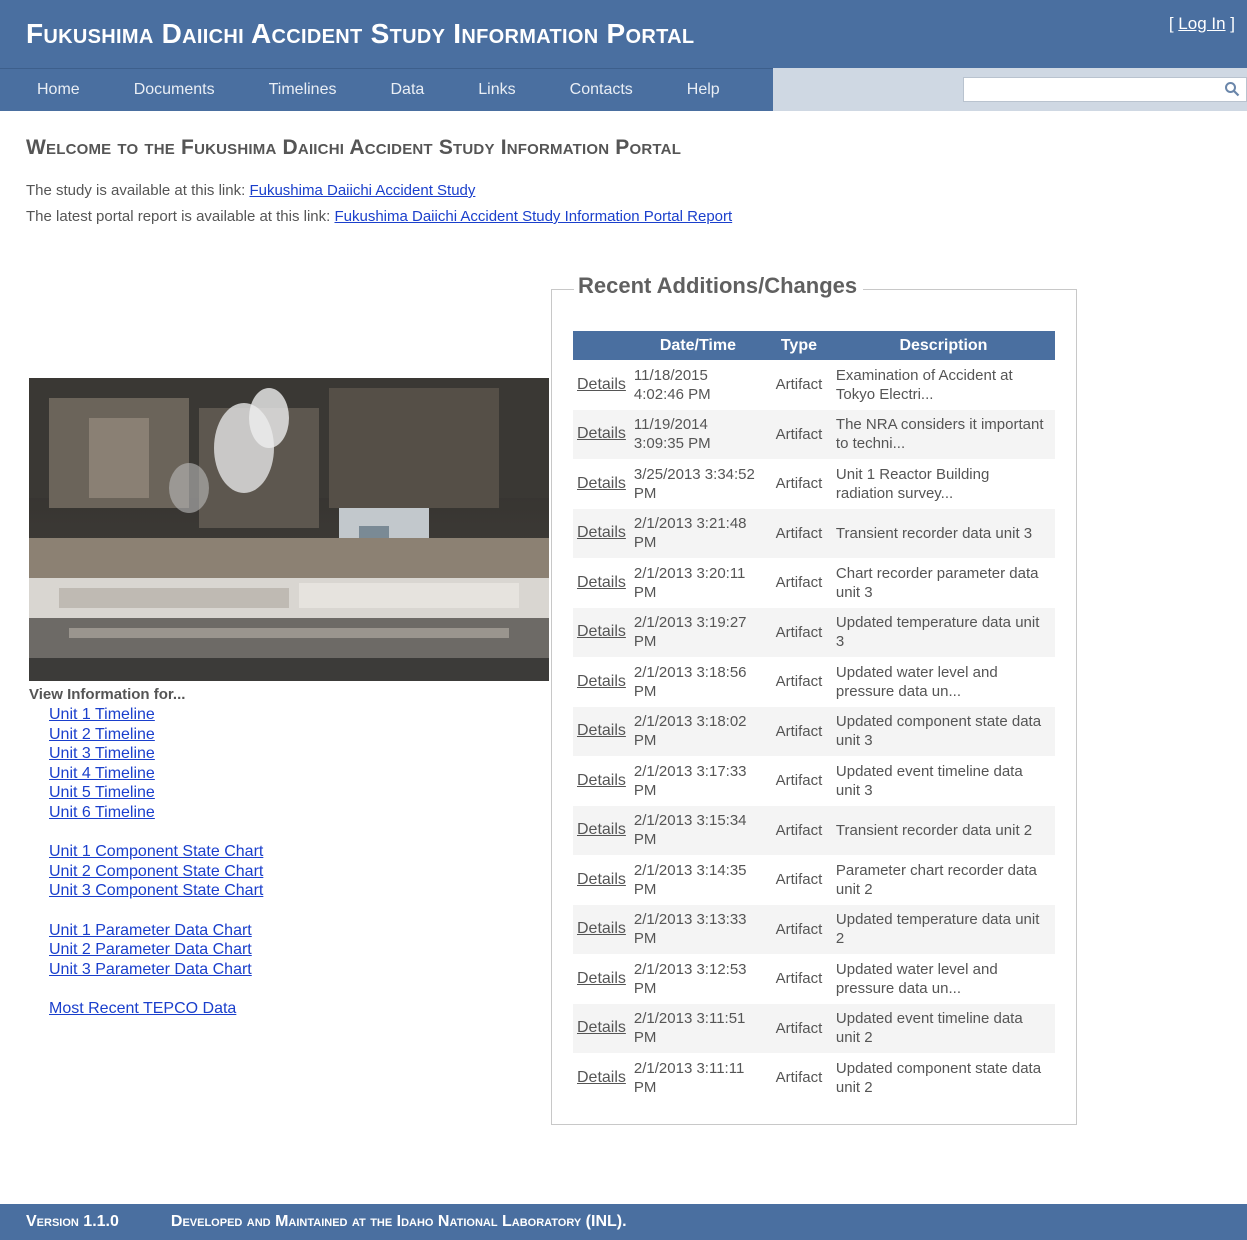 The height and width of the screenshot is (1240, 1247). Describe the element at coordinates (694, 483) in the screenshot. I see `datetime-cell: 3/25/2013 3:34:52 PM` at that location.